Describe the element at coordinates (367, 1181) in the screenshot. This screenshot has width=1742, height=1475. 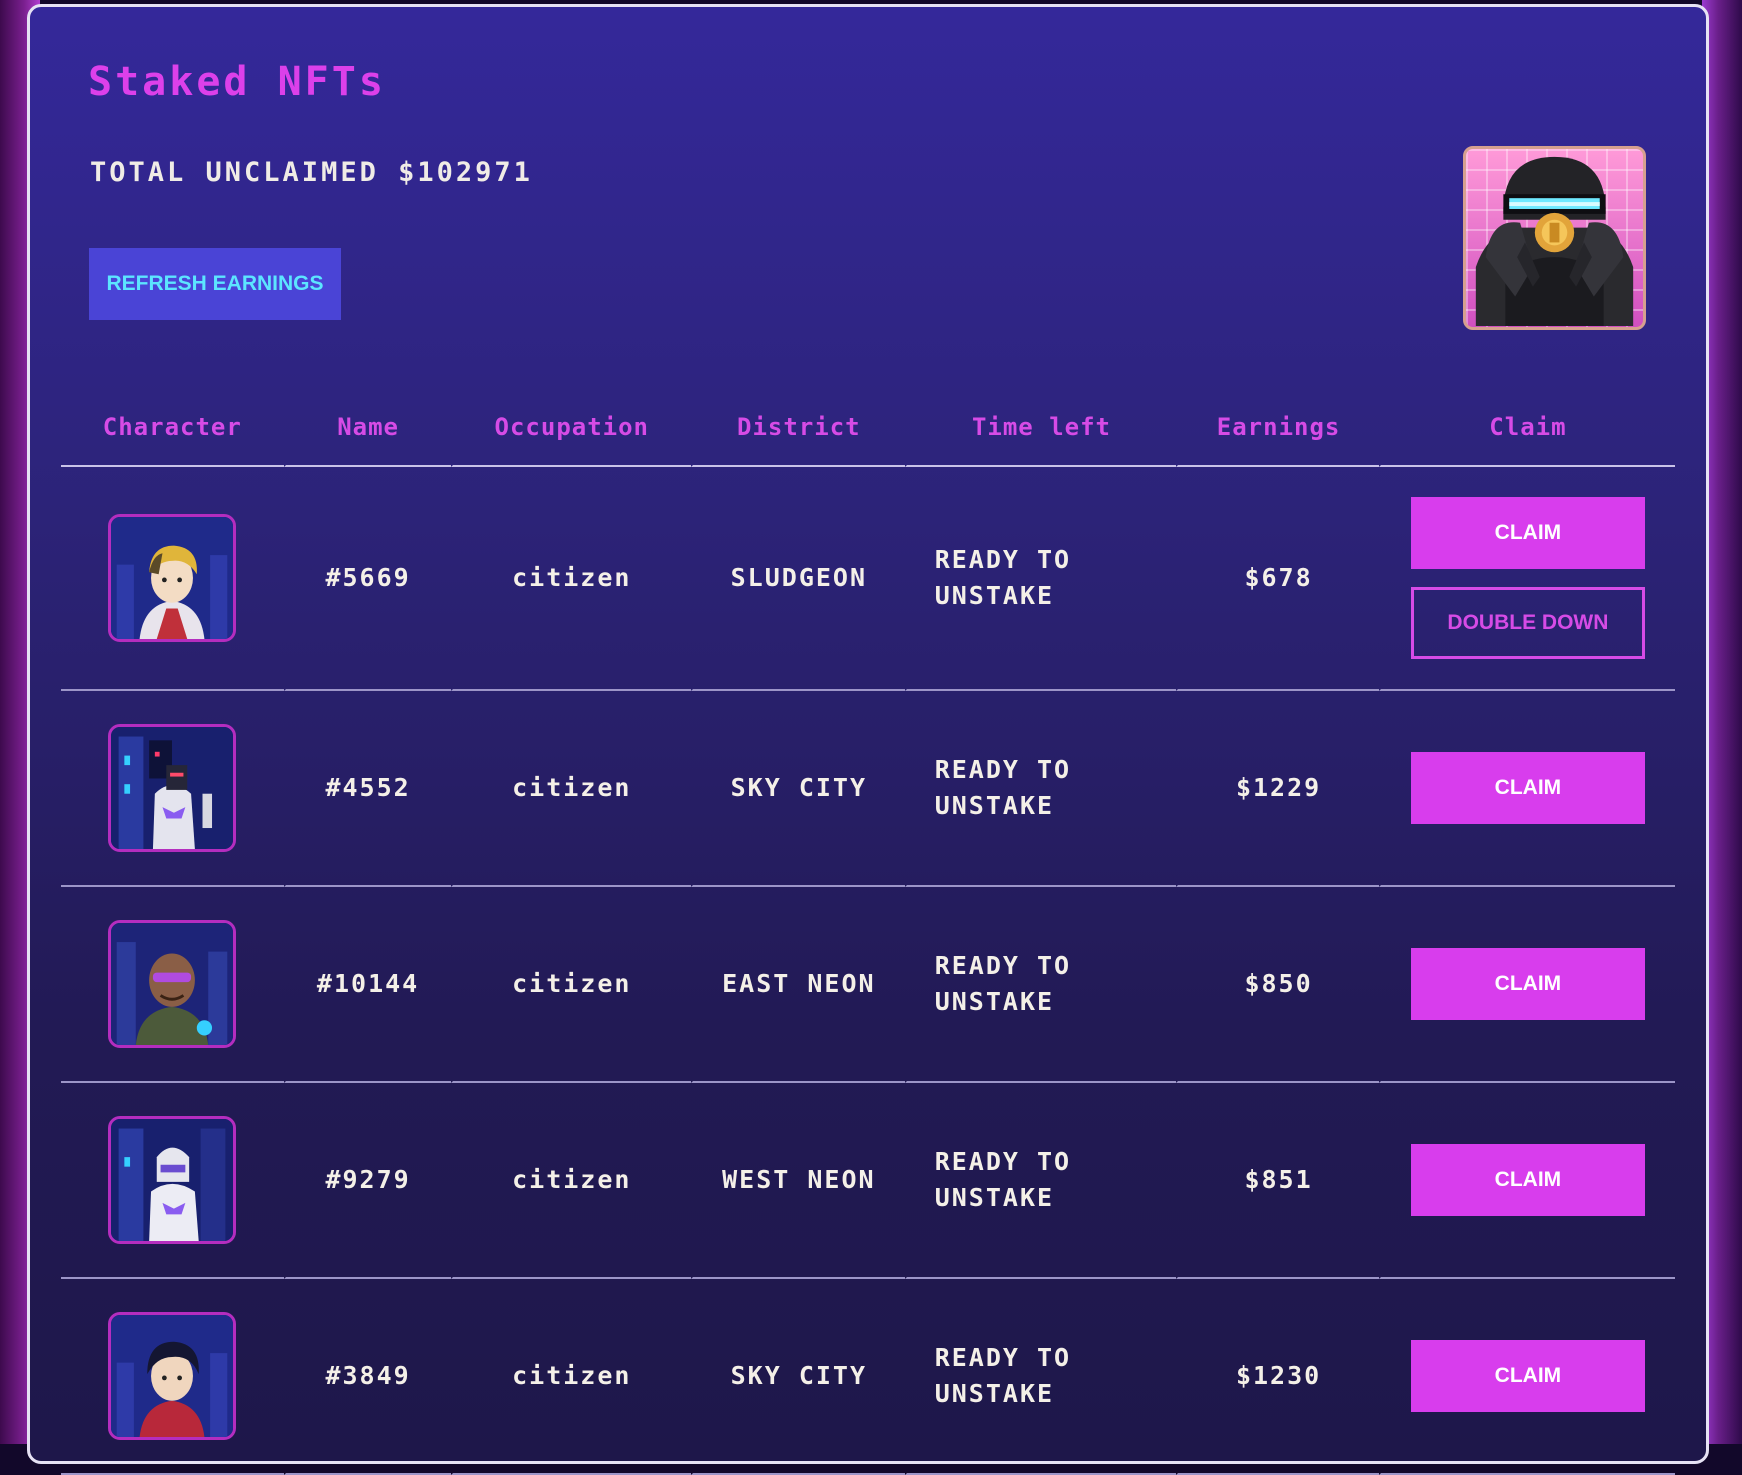
I see `nft-name-cell: #9279` at that location.